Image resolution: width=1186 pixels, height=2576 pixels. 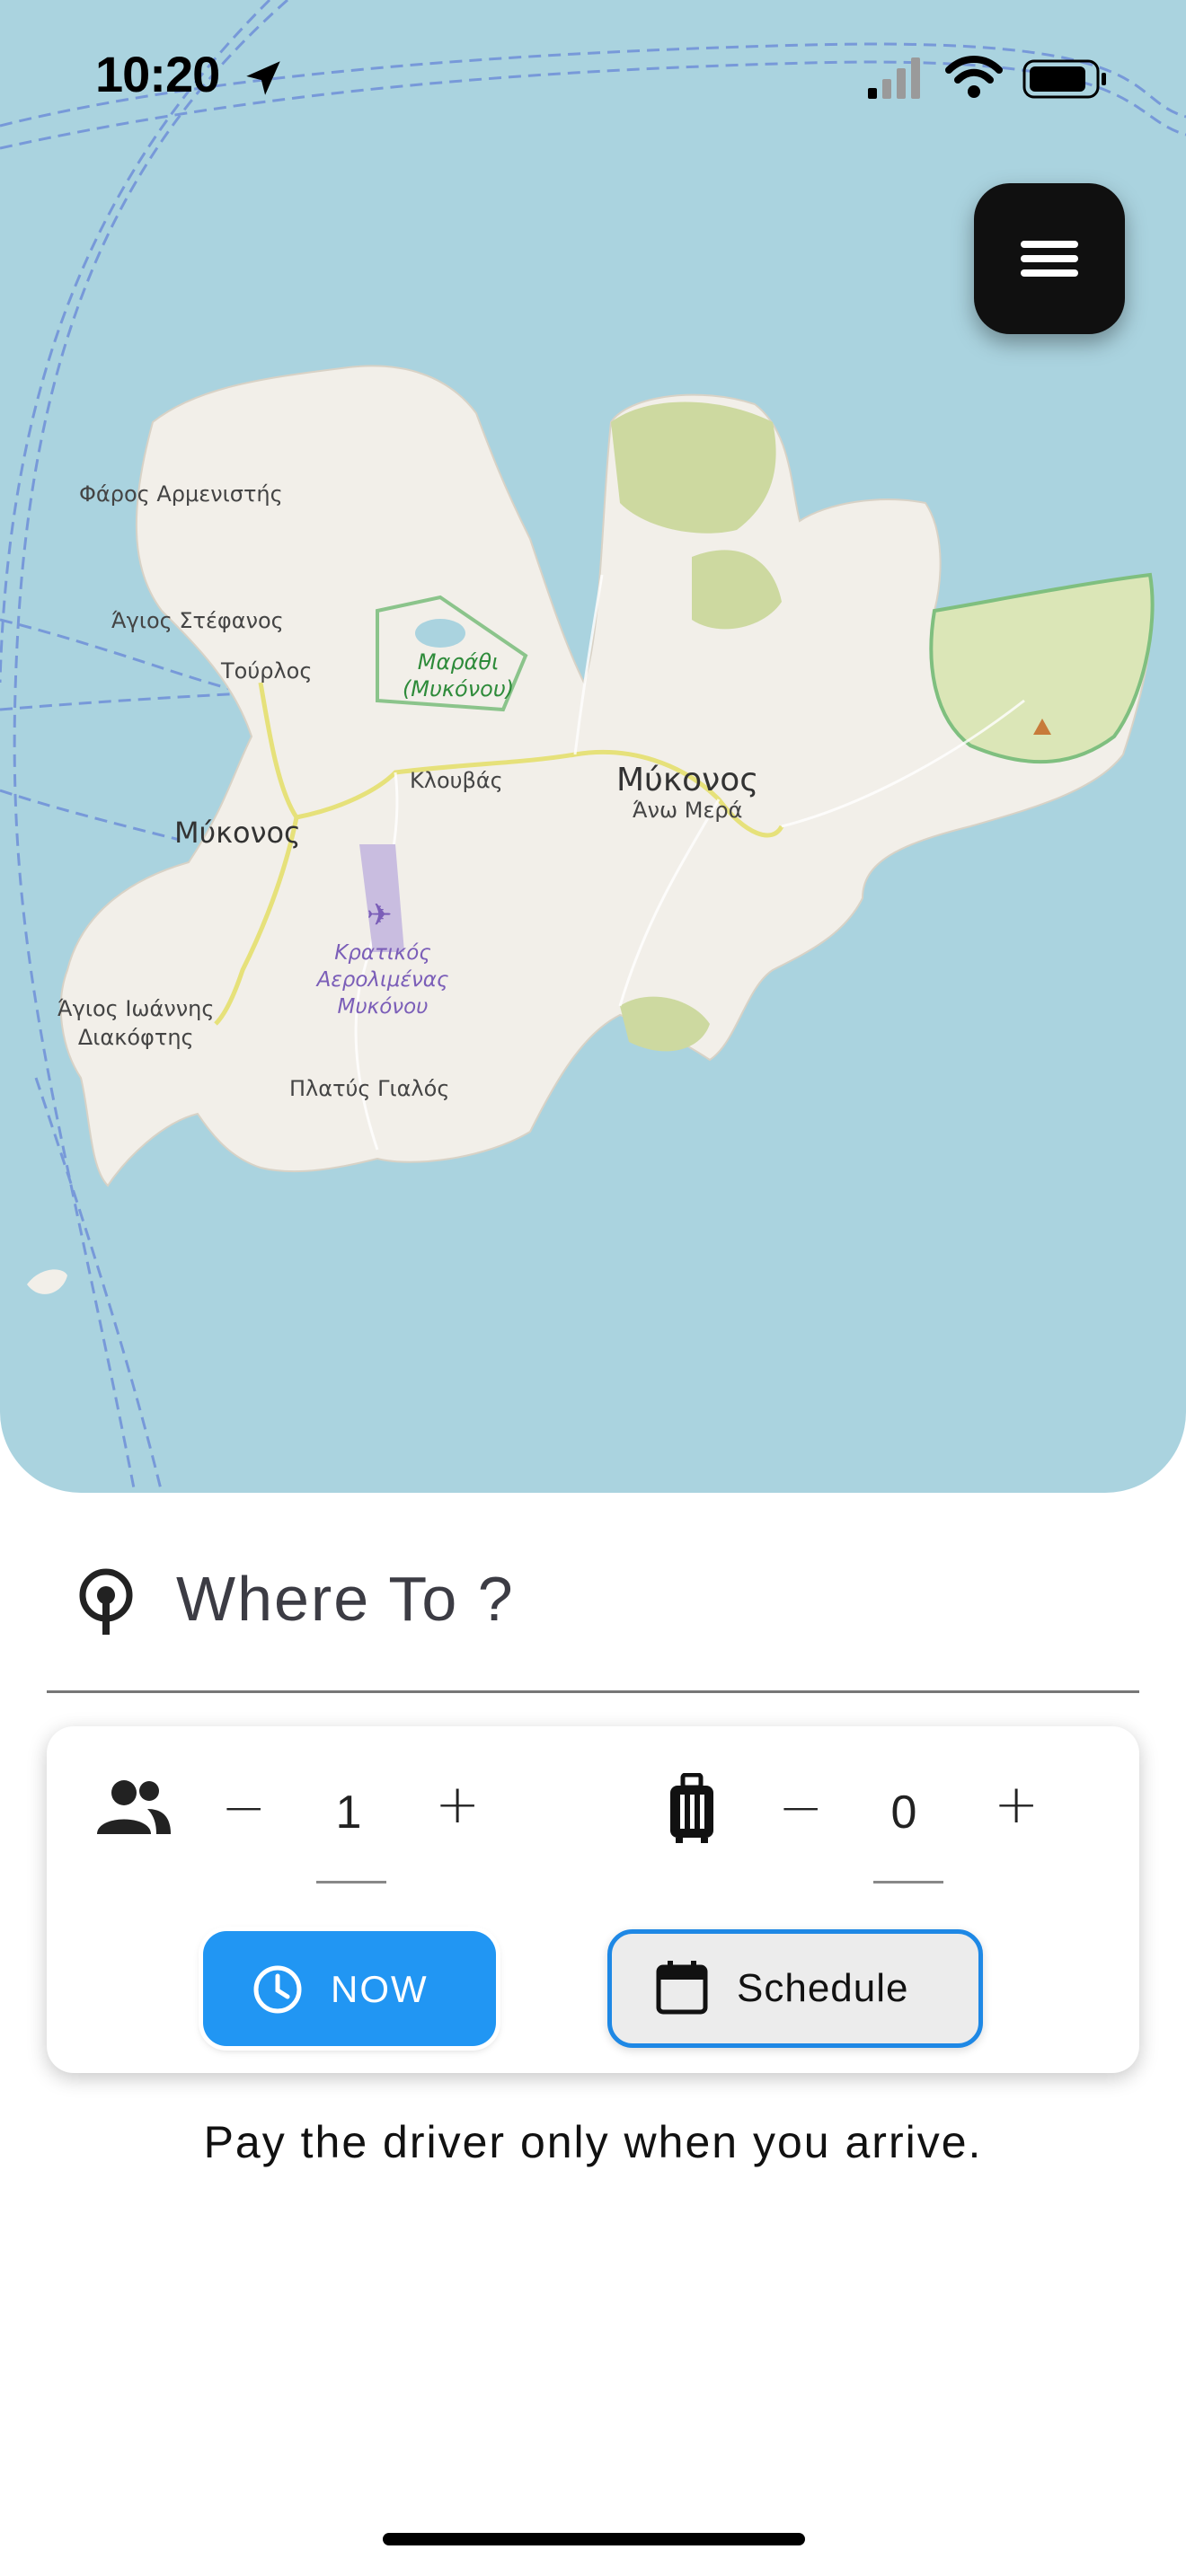 What do you see at coordinates (688, 810) in the screenshot?
I see `map-label-ano-mera: Άνω Μερά` at bounding box center [688, 810].